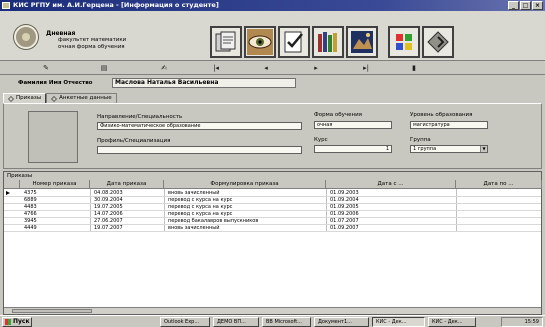  What do you see at coordinates (204, 83) in the screenshot?
I see `fio-field: Маслова Наталья Васильевна` at bounding box center [204, 83].